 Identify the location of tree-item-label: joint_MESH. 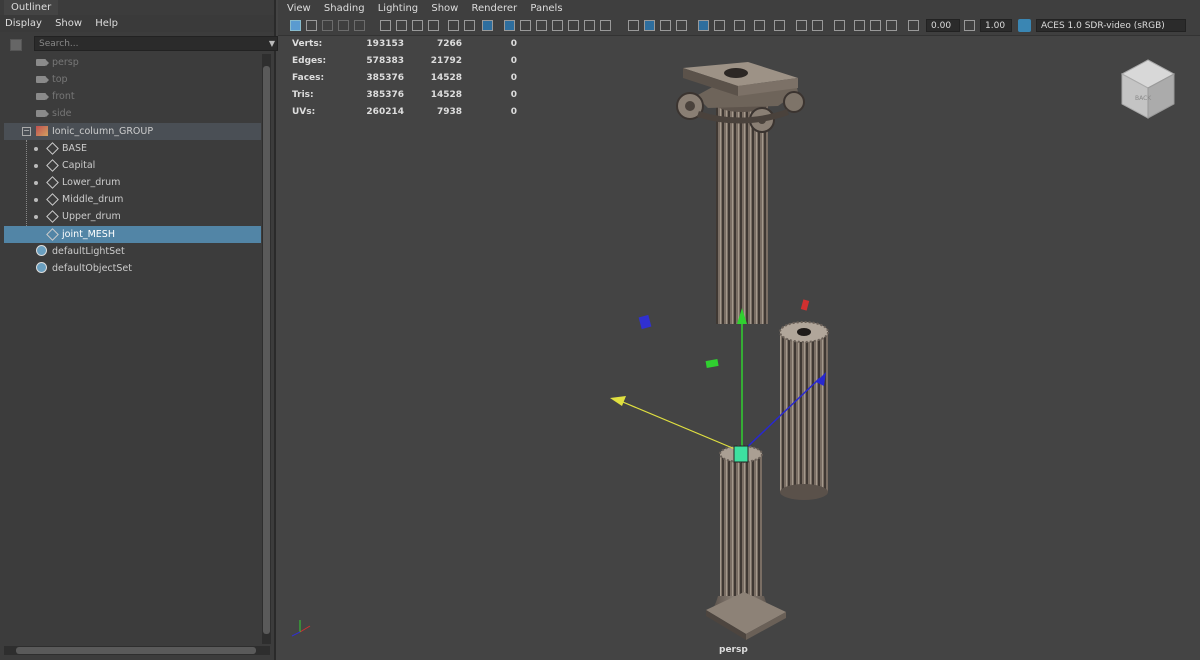
(88, 234).